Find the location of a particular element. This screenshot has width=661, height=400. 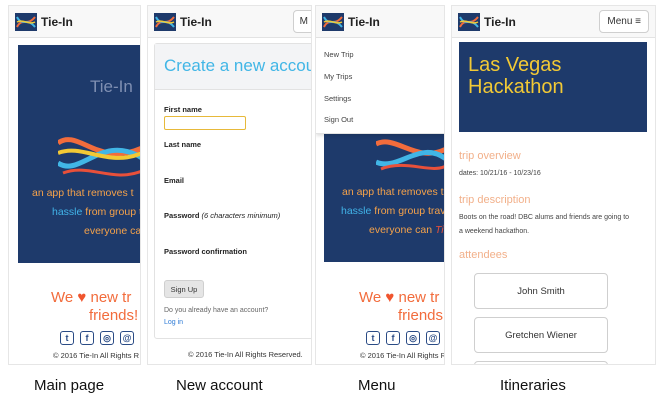

trip-description-line-2: a weekend hackathon. is located at coordinates (494, 231).